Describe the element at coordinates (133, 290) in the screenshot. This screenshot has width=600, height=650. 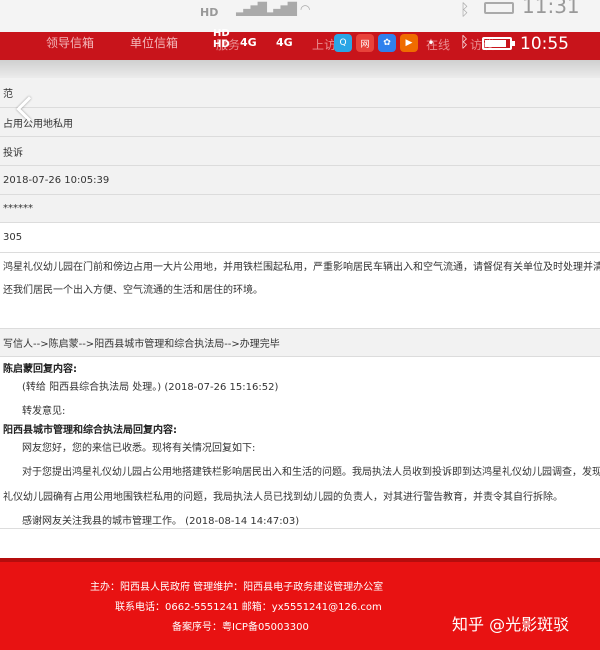
I see `content-line: 还我们居民一个出入方便、空气流通的生活和居住的环境。` at that location.